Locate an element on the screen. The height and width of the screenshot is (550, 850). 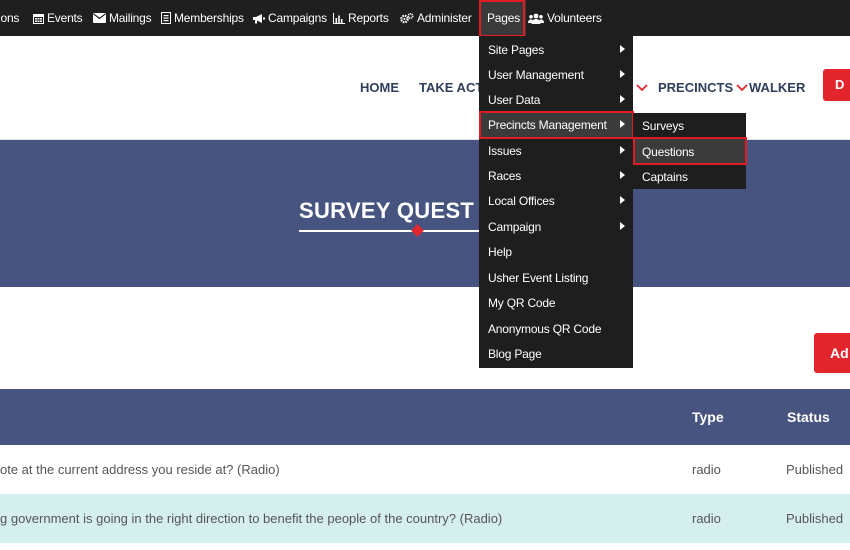
admin-item-volunteers-label: Volunteers is located at coordinates (574, 18).